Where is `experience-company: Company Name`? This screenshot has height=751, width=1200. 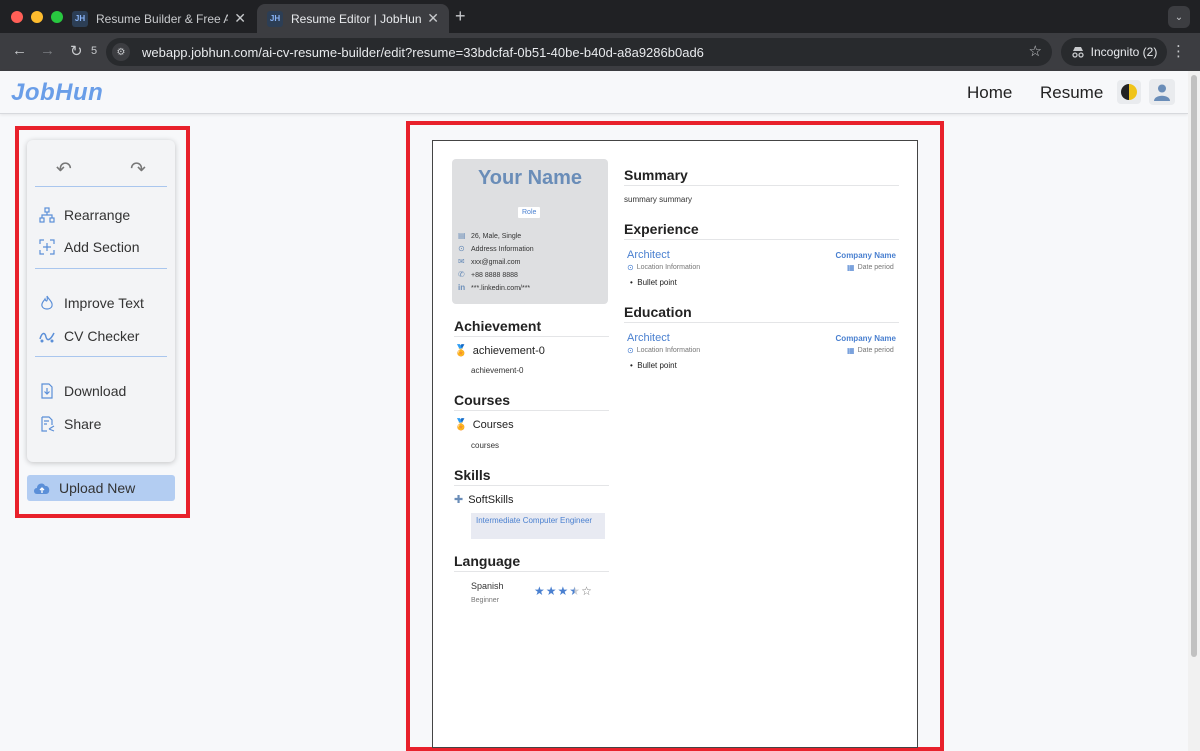 experience-company: Company Name is located at coordinates (845, 255).